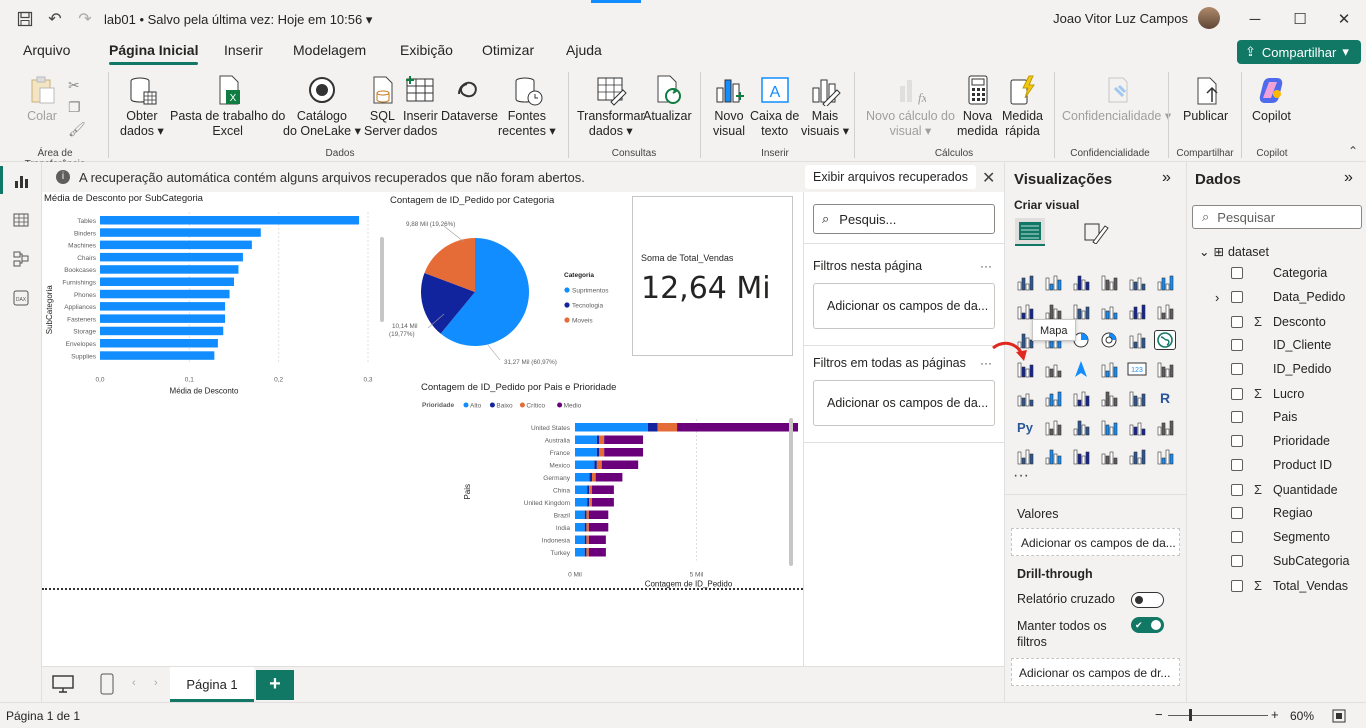 The image size is (1366, 728). Describe the element at coordinates (1081, 427) in the screenshot. I see `smart-narrative-icon` at that location.